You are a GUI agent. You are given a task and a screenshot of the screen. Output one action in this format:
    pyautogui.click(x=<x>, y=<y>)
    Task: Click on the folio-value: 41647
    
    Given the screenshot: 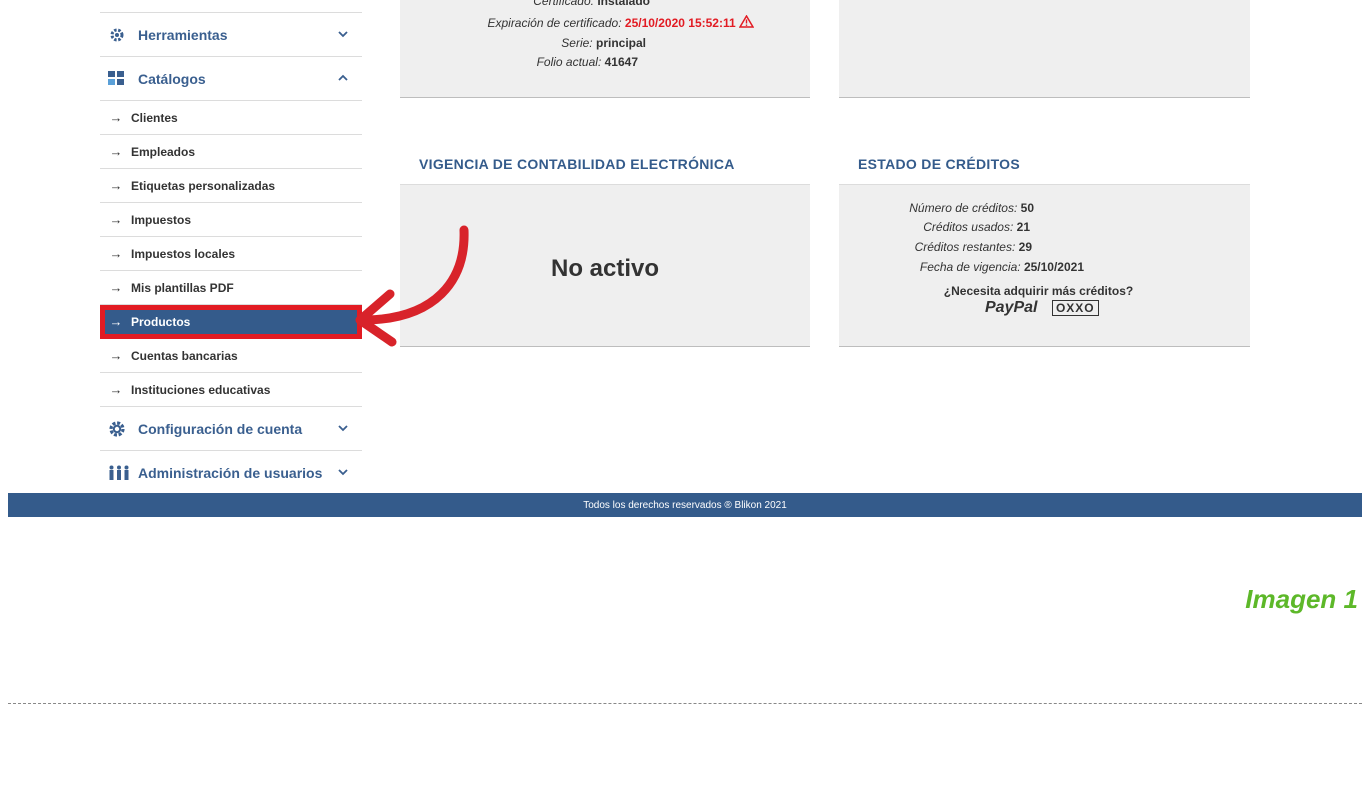 What is the action you would take?
    pyautogui.click(x=621, y=62)
    